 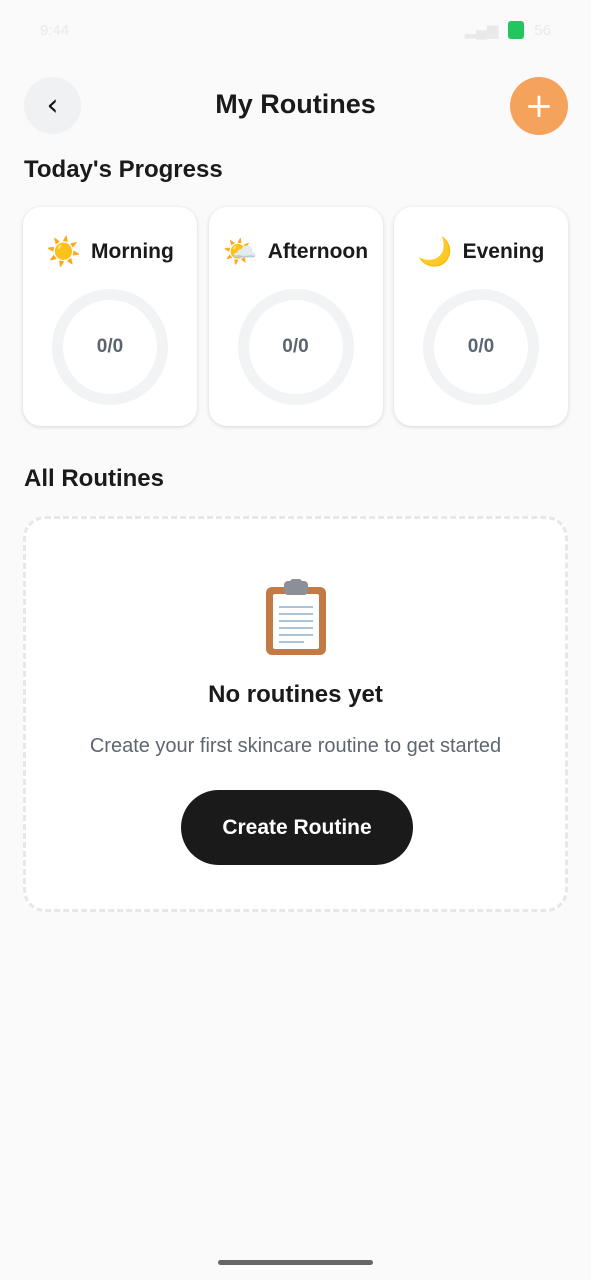 I want to click on create-routine-button: Create Routine, so click(x=297, y=827).